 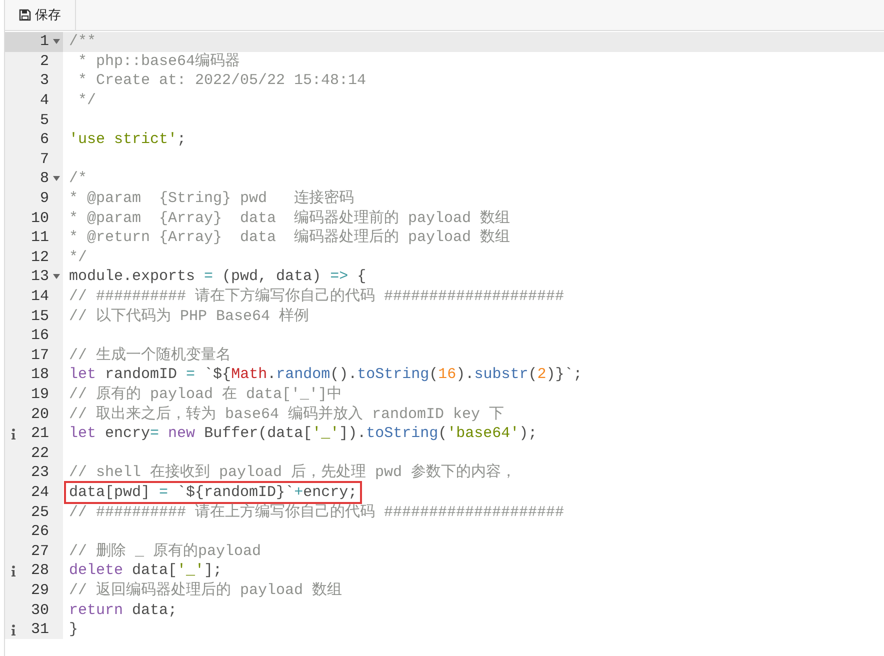 What do you see at coordinates (212, 199) in the screenshot?
I see `code-line: * @param {String} pwd 连接密码` at bounding box center [212, 199].